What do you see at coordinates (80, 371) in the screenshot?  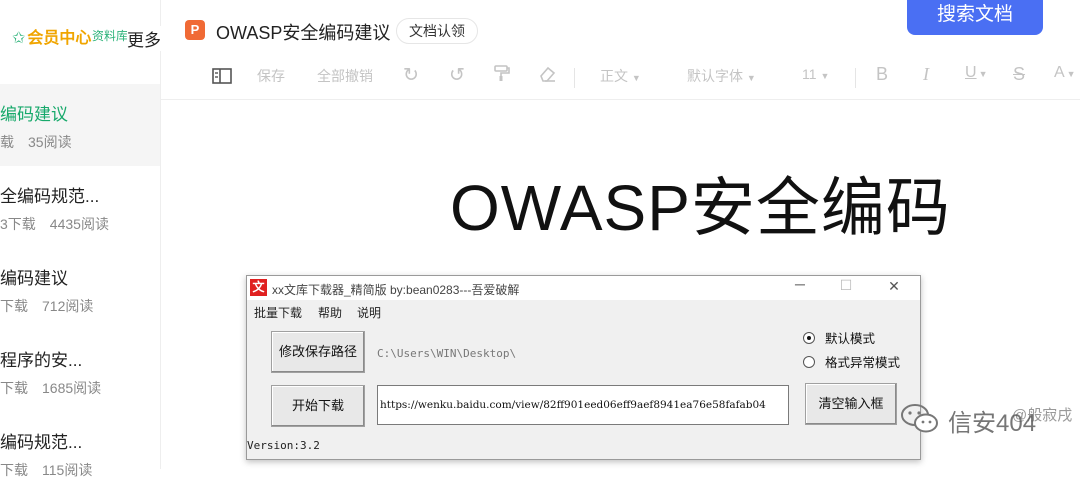 I see `list-item: 程序的安... 下载 1685阅读` at bounding box center [80, 371].